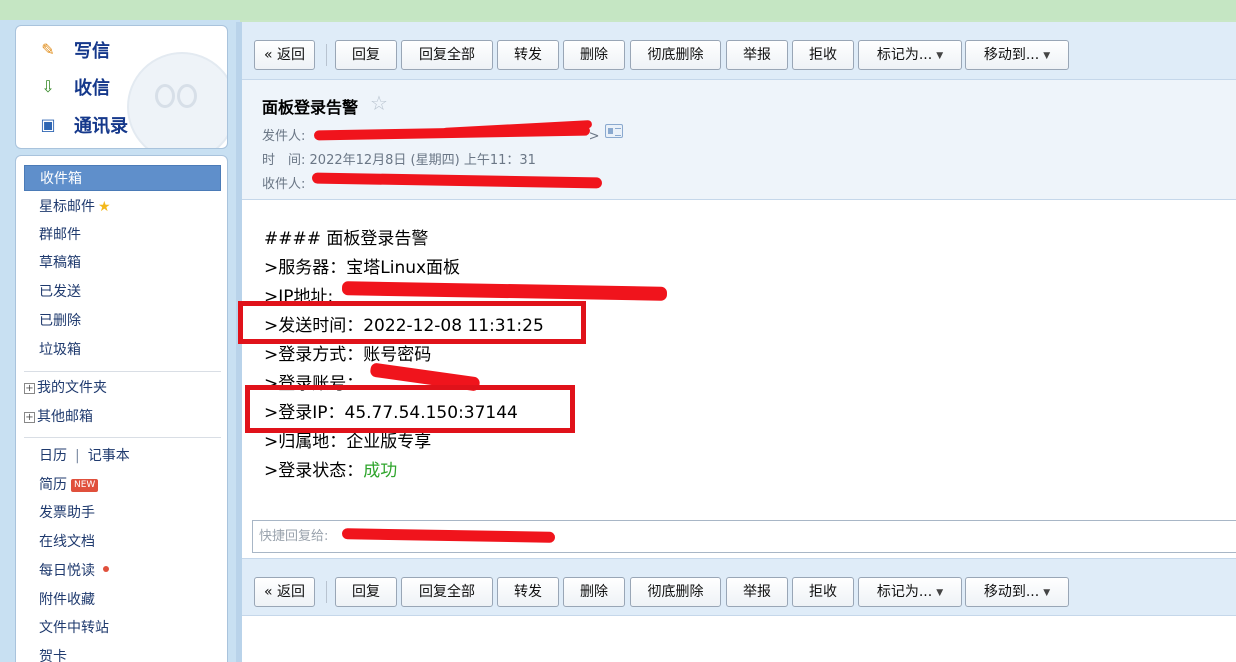 The image size is (1236, 662). What do you see at coordinates (380, 471) in the screenshot?
I see `login-status-value: 成功` at bounding box center [380, 471].